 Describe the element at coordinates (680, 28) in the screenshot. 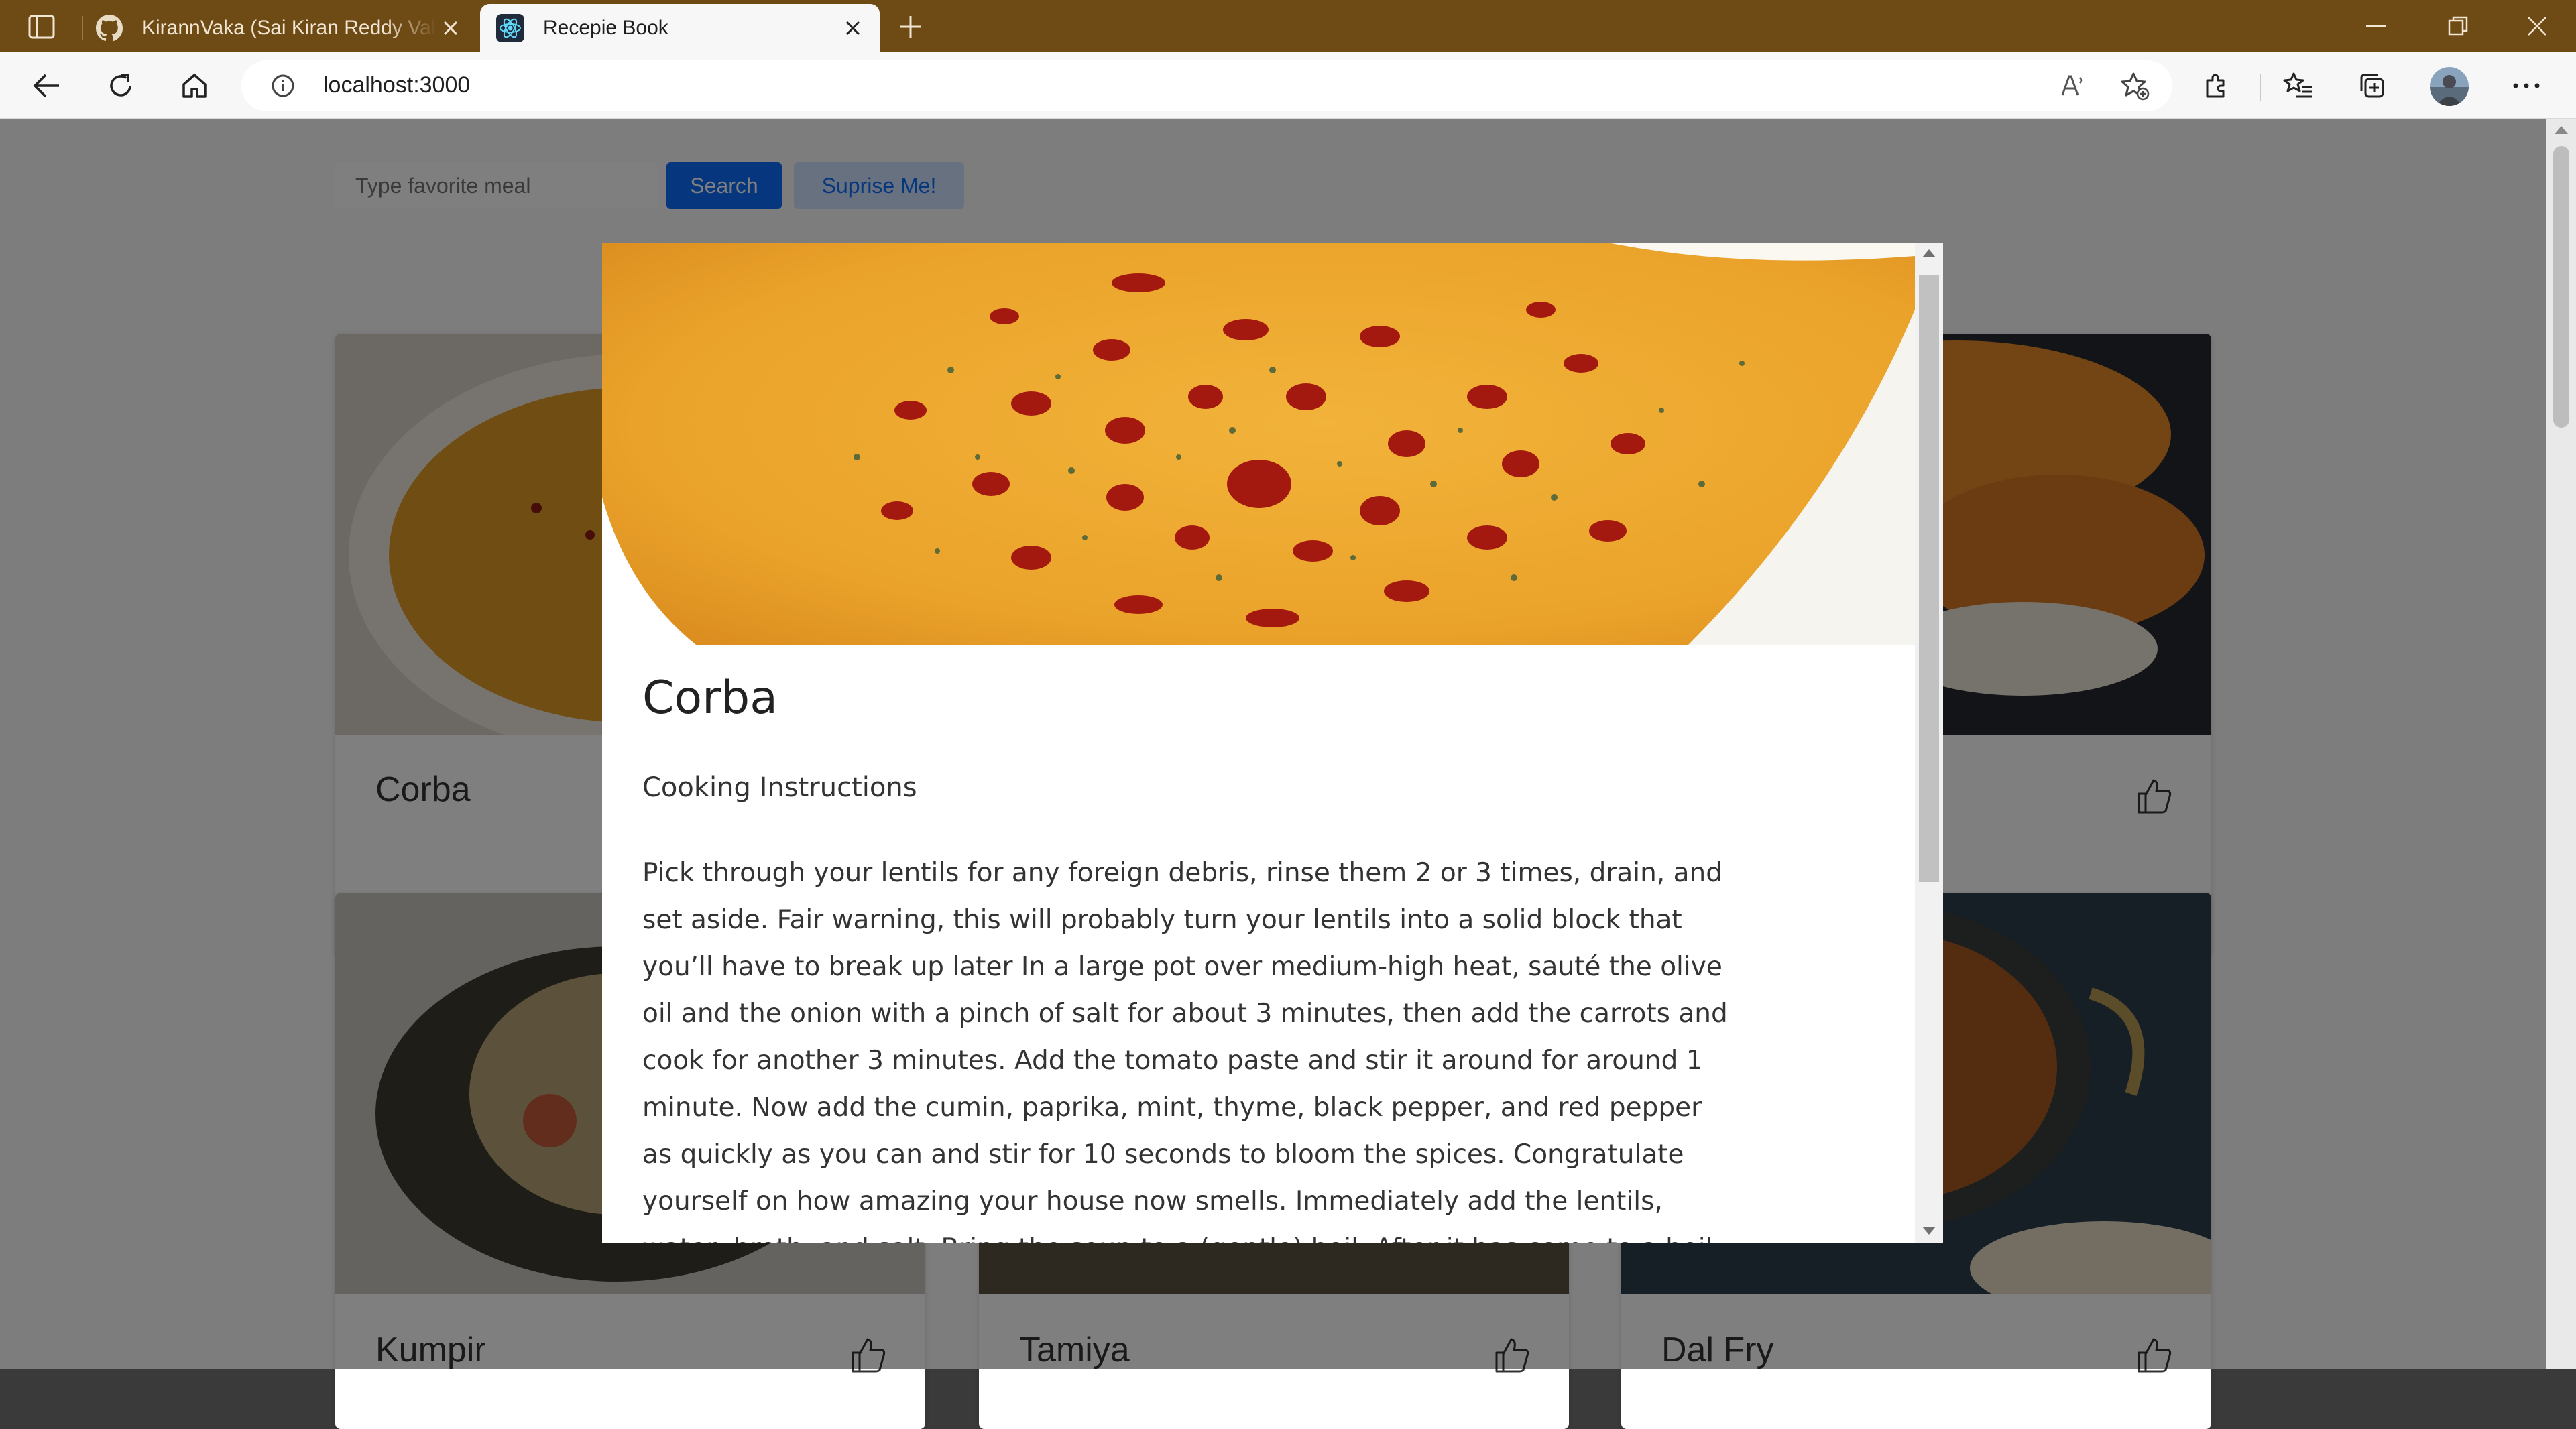

I see `tab-recepie-book: Recepie Book` at that location.